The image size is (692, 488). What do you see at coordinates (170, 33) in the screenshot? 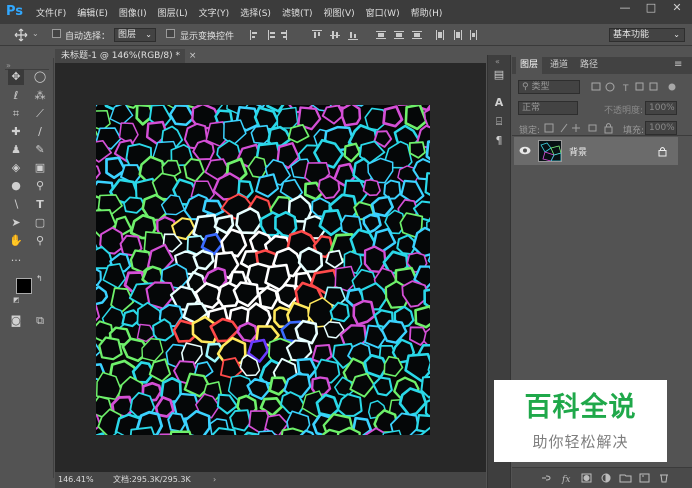
I see `show-transform-checkbox` at bounding box center [170, 33].